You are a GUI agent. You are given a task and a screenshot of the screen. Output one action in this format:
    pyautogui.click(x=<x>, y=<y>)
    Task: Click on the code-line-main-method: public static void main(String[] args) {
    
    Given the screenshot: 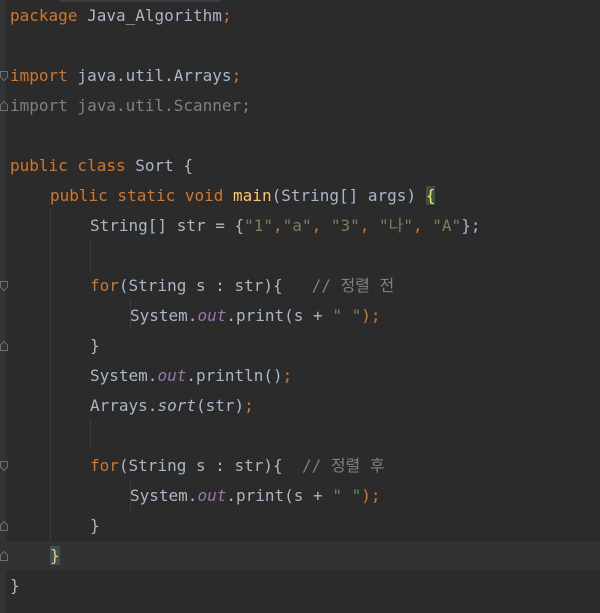 What is the action you would take?
    pyautogui.click(x=243, y=196)
    